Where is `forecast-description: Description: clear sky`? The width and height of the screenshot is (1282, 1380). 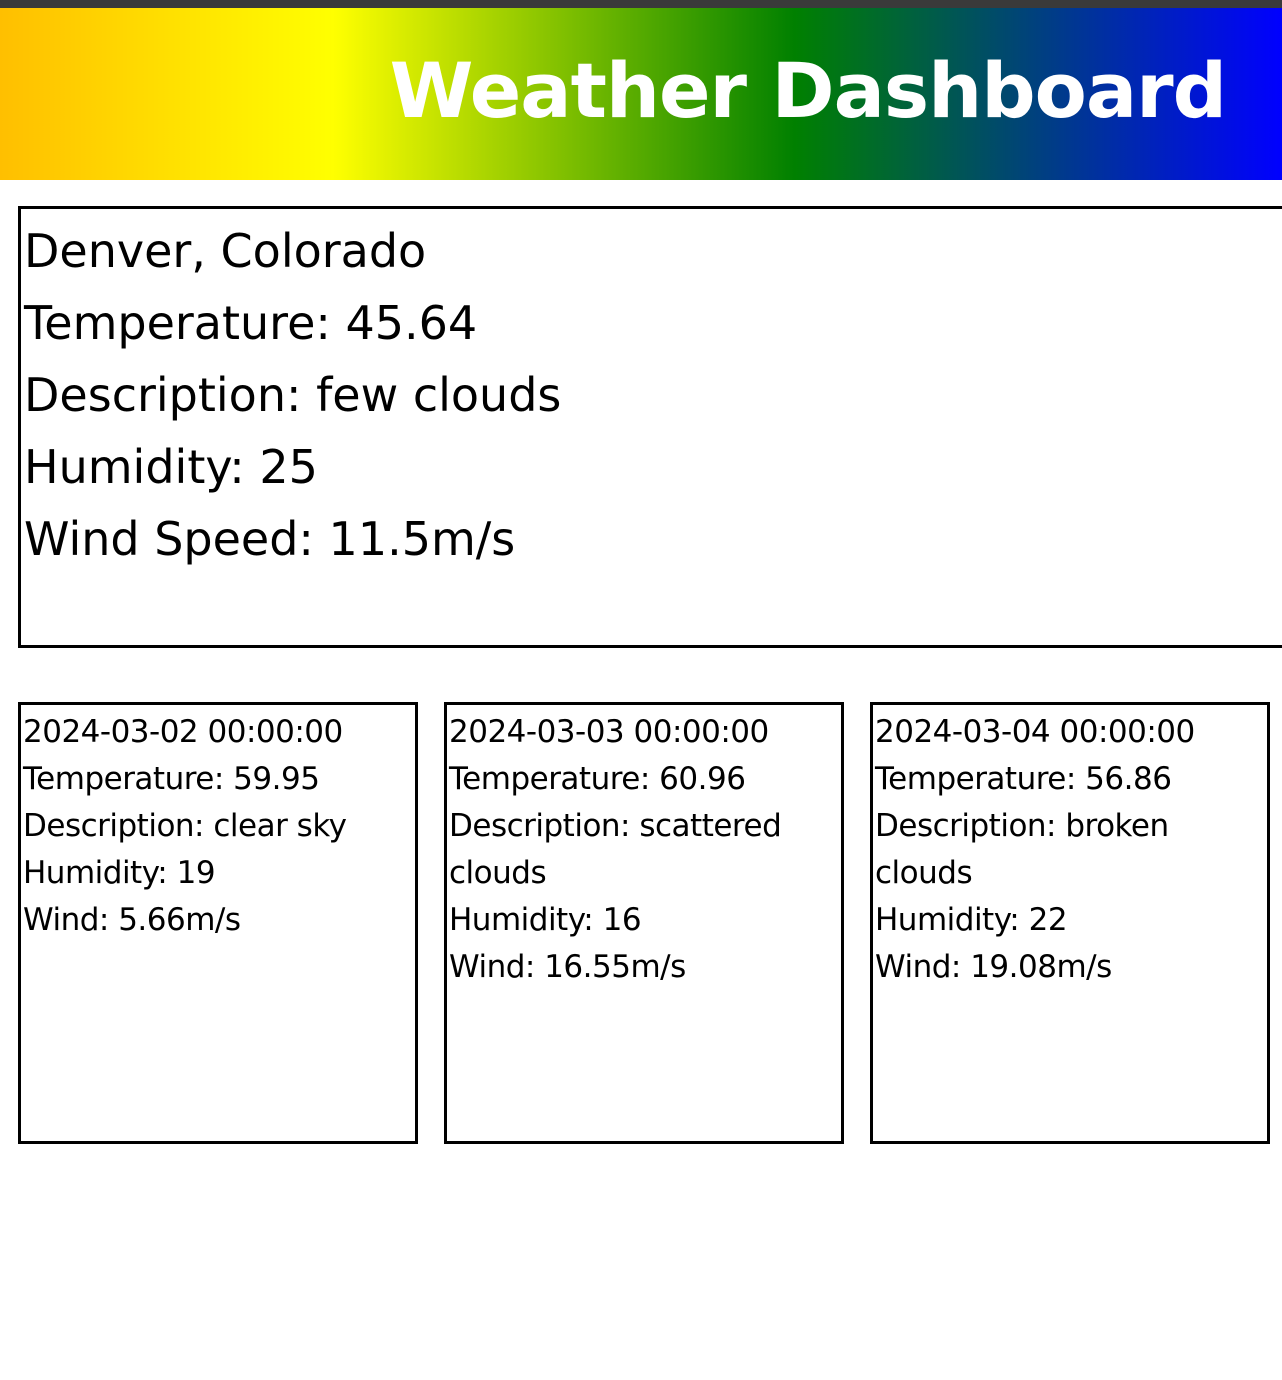
forecast-description: Description: clear sky is located at coordinates (185, 826).